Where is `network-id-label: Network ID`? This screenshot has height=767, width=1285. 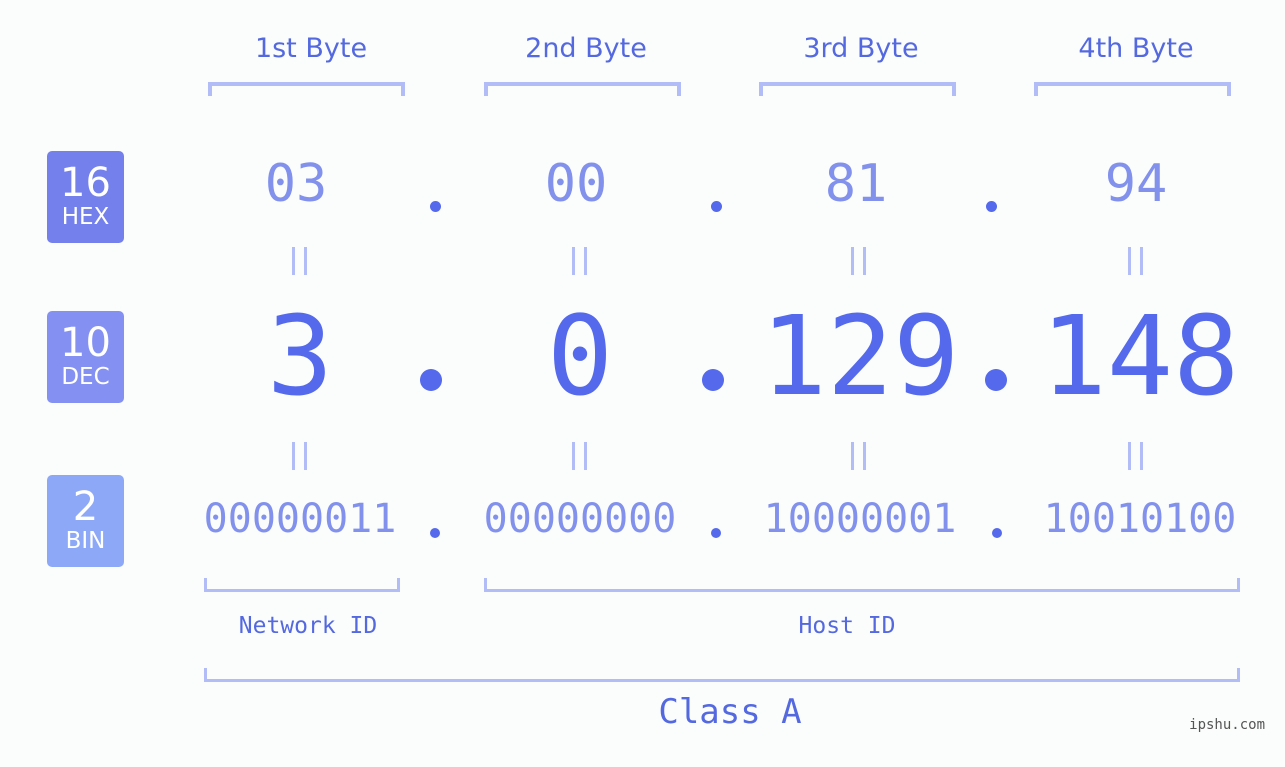 network-id-label: Network ID is located at coordinates (308, 626).